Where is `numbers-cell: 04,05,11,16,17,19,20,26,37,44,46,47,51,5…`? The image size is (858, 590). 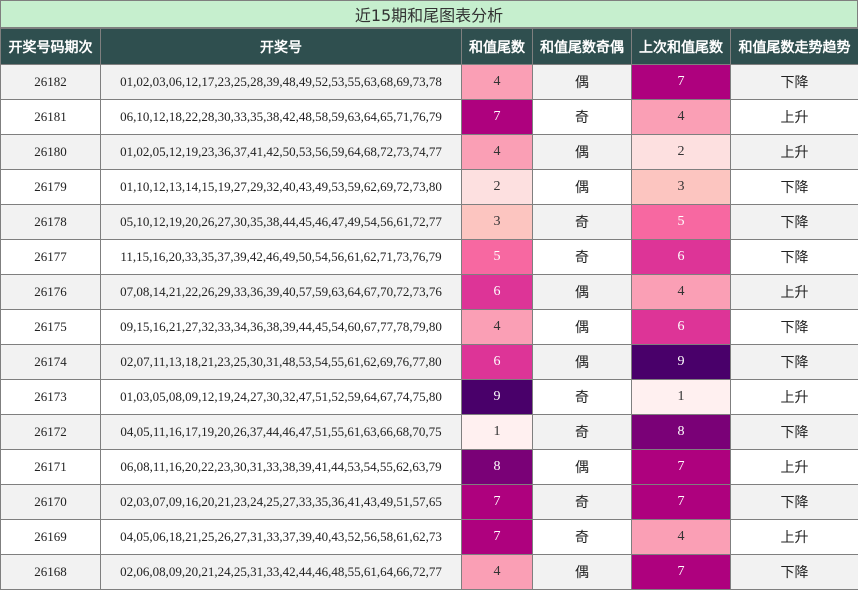 numbers-cell: 04,05,11,16,17,19,20,26,37,44,46,47,51,5… is located at coordinates (281, 432).